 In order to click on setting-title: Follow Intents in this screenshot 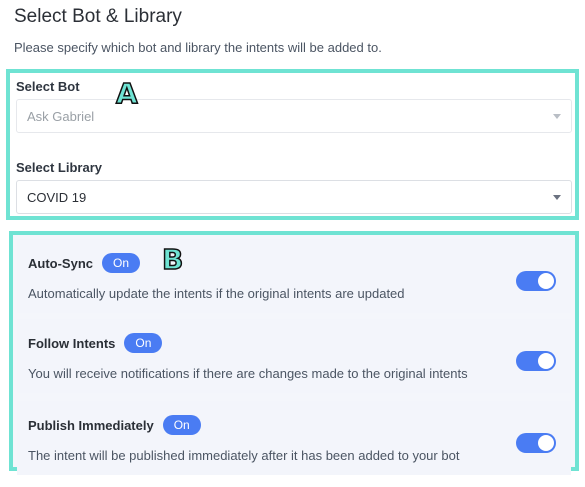, I will do `click(72, 343)`.